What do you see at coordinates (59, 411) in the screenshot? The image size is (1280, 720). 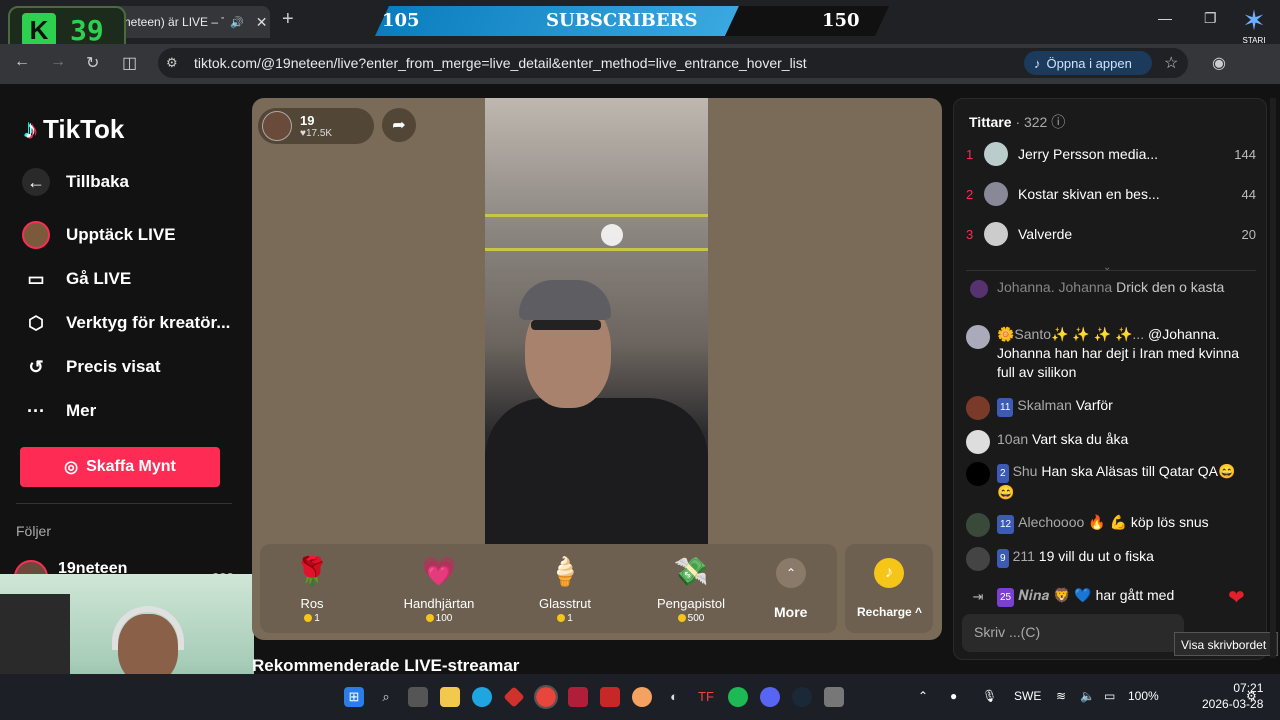 I see `sidebar-item-more: ··· Mer` at bounding box center [59, 411].